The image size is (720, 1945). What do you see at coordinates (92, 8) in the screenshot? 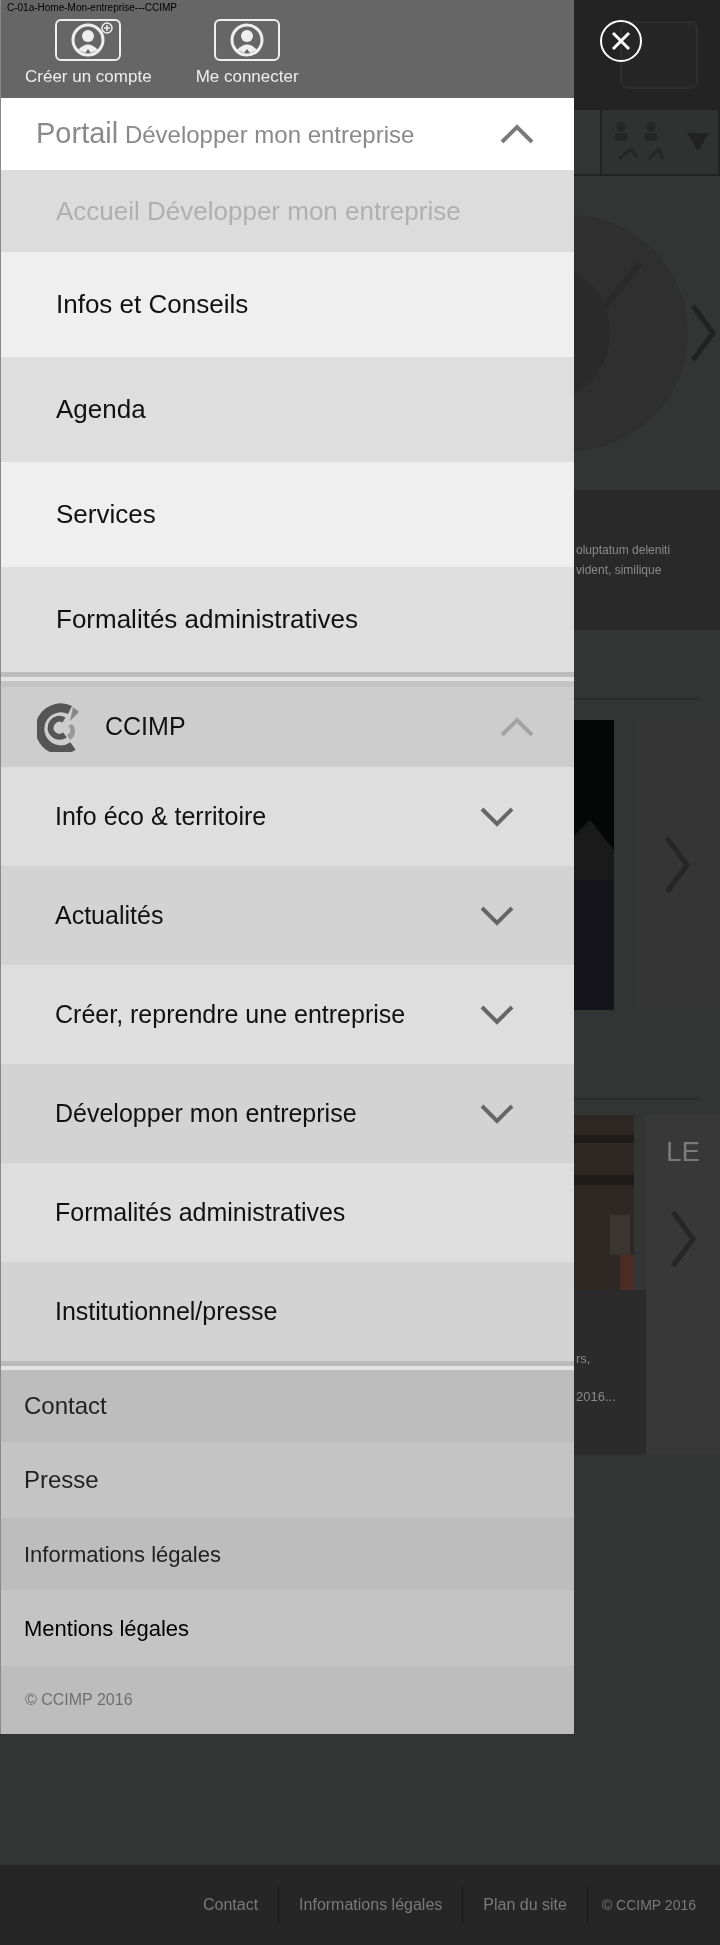
I see `document-label: C-01a-Home-Mon-entreprise---CCIMP` at bounding box center [92, 8].